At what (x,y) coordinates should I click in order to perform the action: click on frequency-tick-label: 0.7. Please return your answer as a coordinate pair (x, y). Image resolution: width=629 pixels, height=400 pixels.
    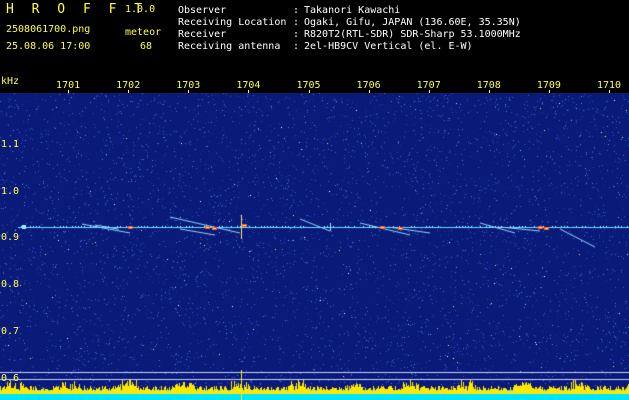
    Looking at the image, I should click on (10, 331).